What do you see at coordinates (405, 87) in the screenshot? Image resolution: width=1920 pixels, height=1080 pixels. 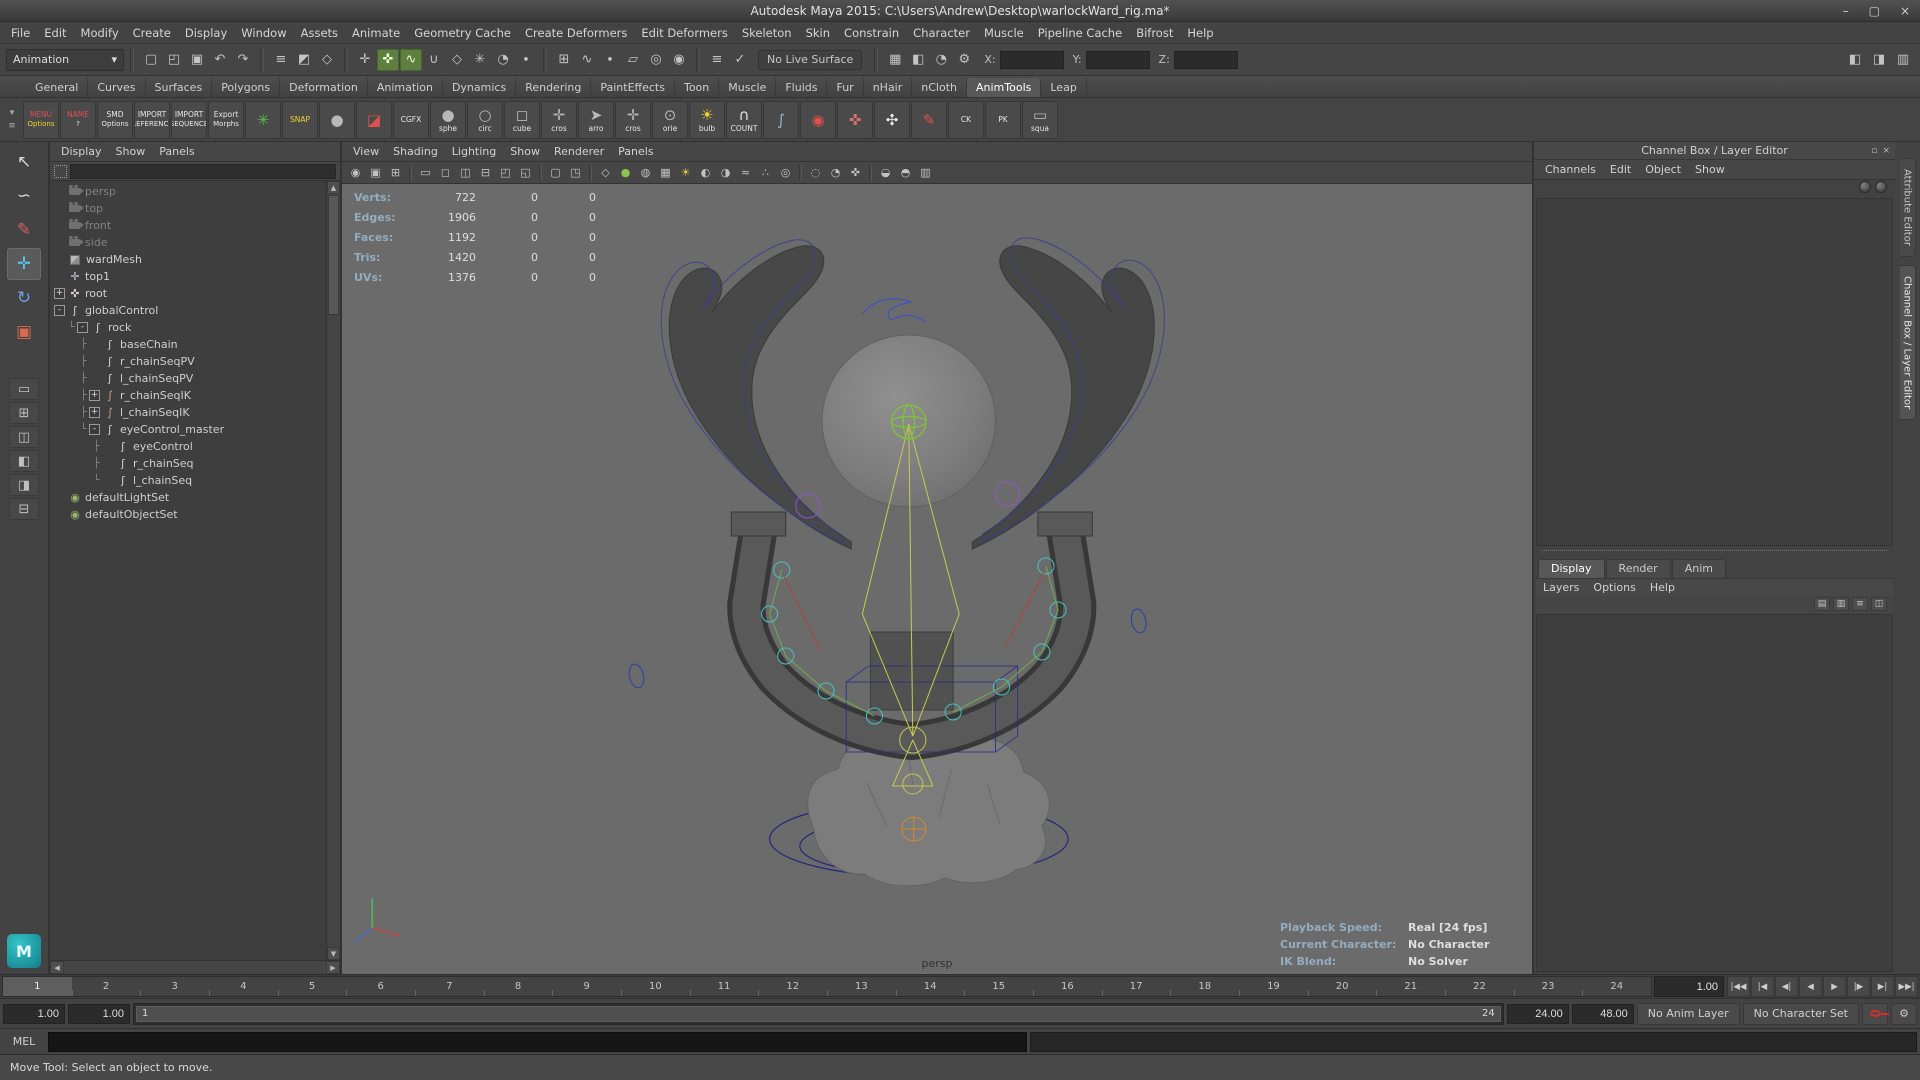 I see `shelf-tab-animation: Animation` at bounding box center [405, 87].